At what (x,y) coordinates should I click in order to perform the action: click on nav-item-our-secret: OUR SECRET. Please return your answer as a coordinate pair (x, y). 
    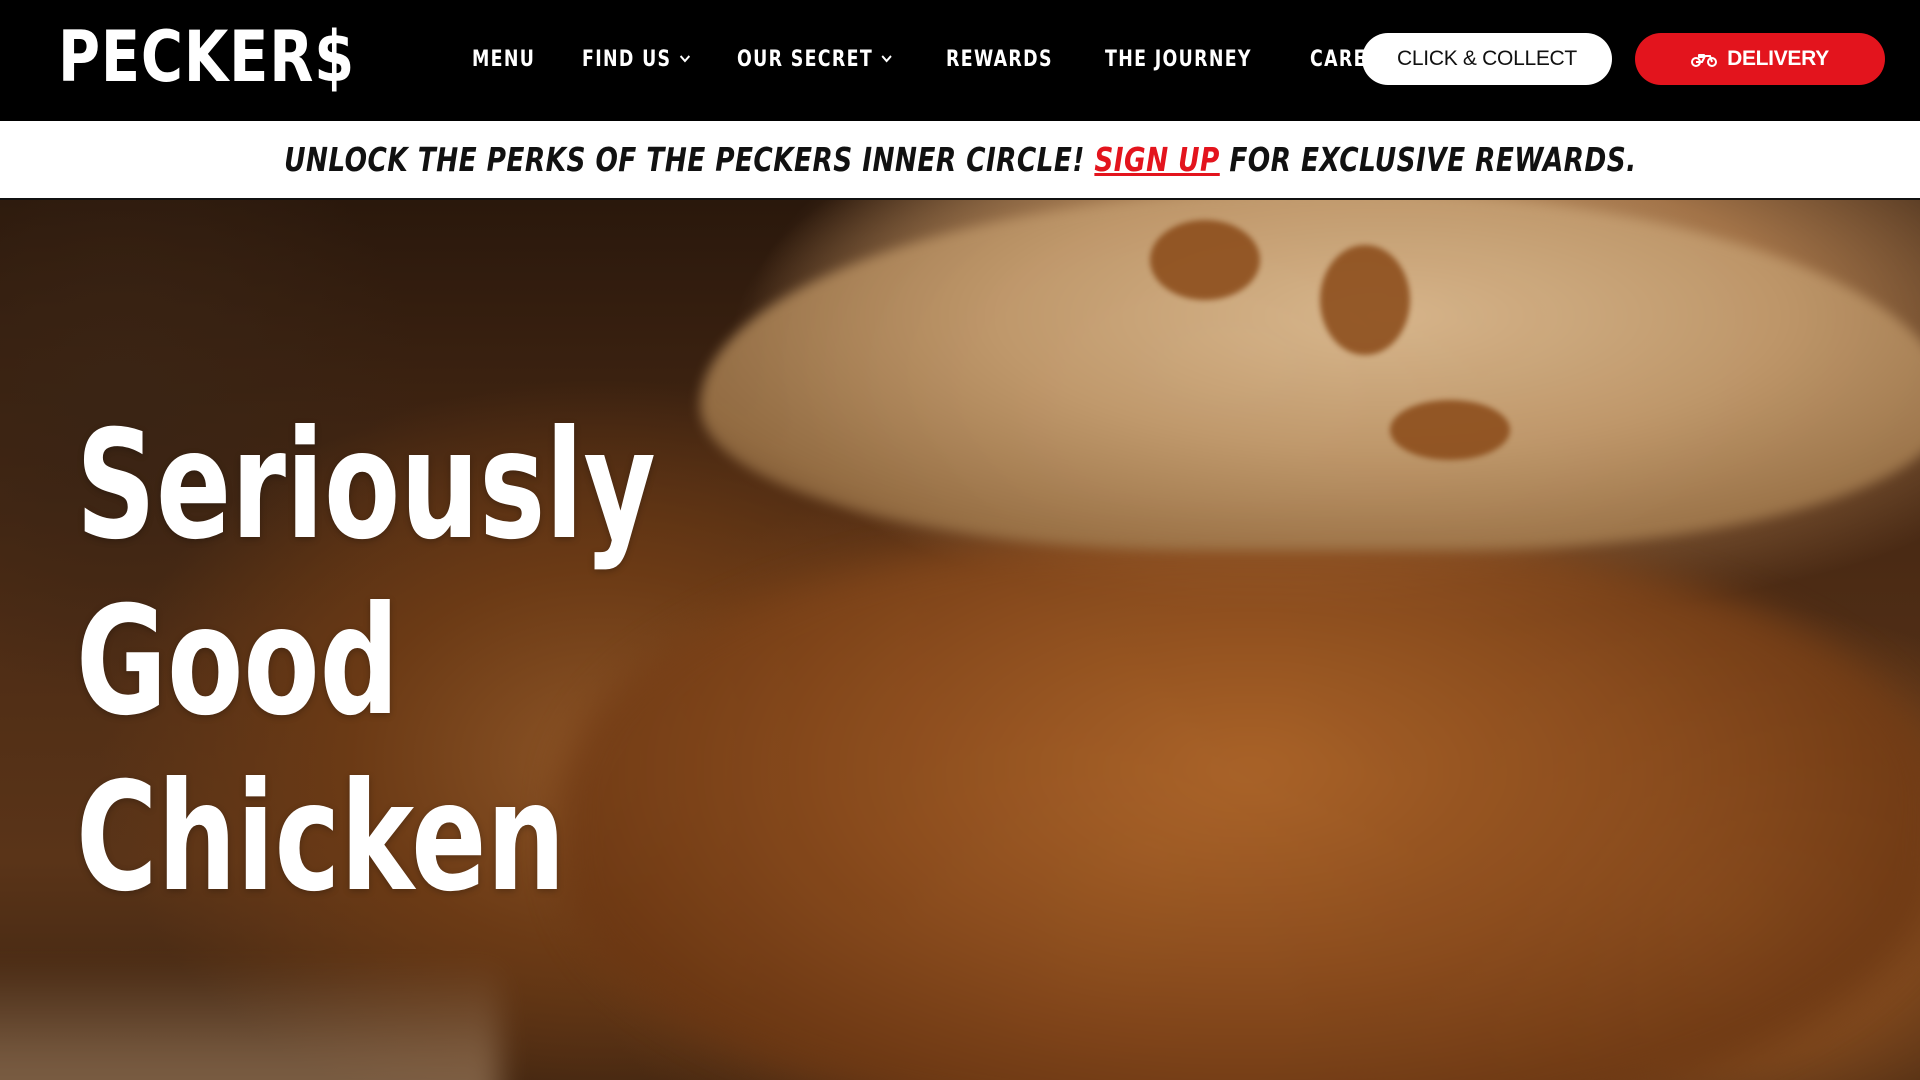
    Looking at the image, I should click on (814, 59).